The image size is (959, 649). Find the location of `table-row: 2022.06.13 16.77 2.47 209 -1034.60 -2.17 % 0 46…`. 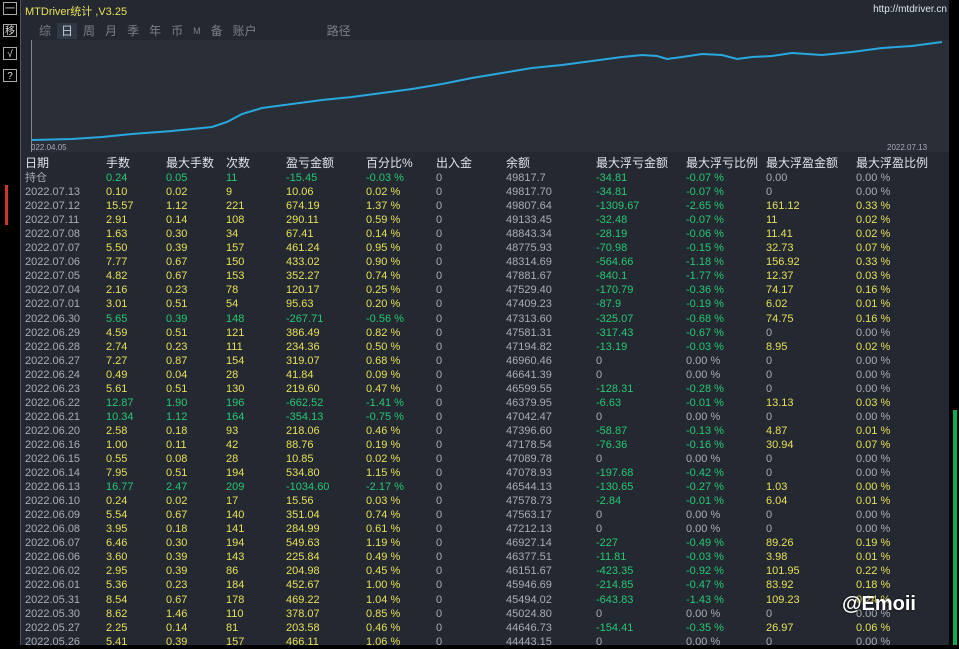

table-row: 2022.06.13 16.77 2.47 209 -1034.60 -2.17 % 0 46… is located at coordinates (485, 487).